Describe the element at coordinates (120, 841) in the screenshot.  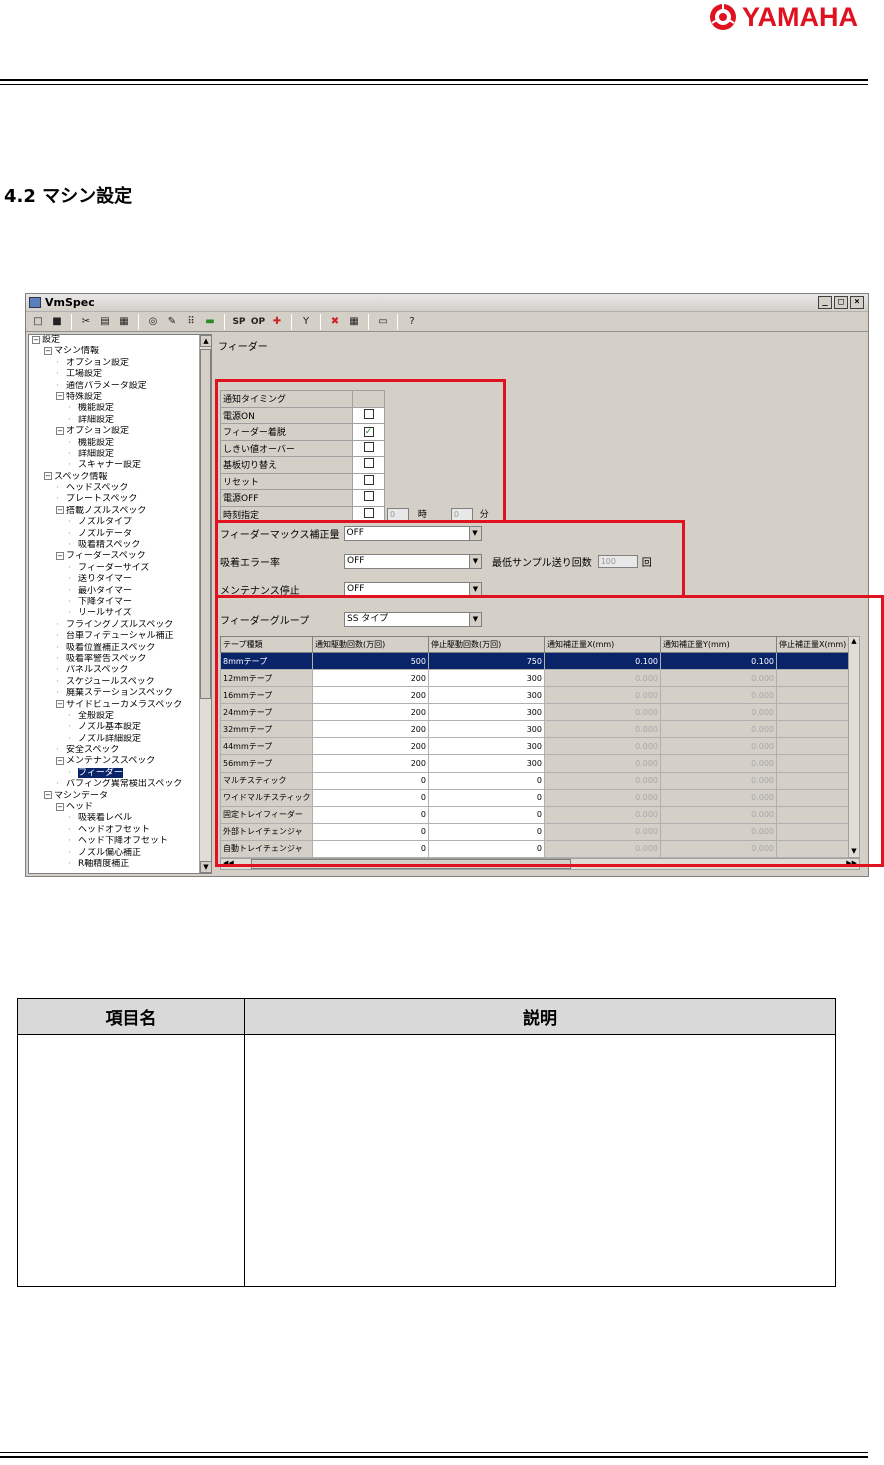
I see `tree-item: · ヘッド下降オフセット` at that location.